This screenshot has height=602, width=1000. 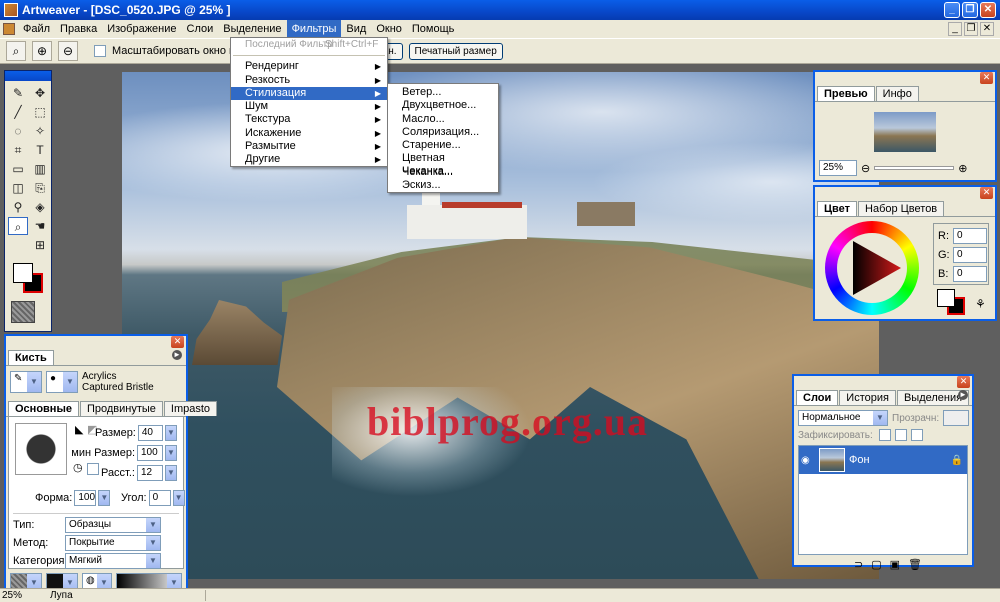 I want to click on minimize-icon: _, so click(x=952, y=10).